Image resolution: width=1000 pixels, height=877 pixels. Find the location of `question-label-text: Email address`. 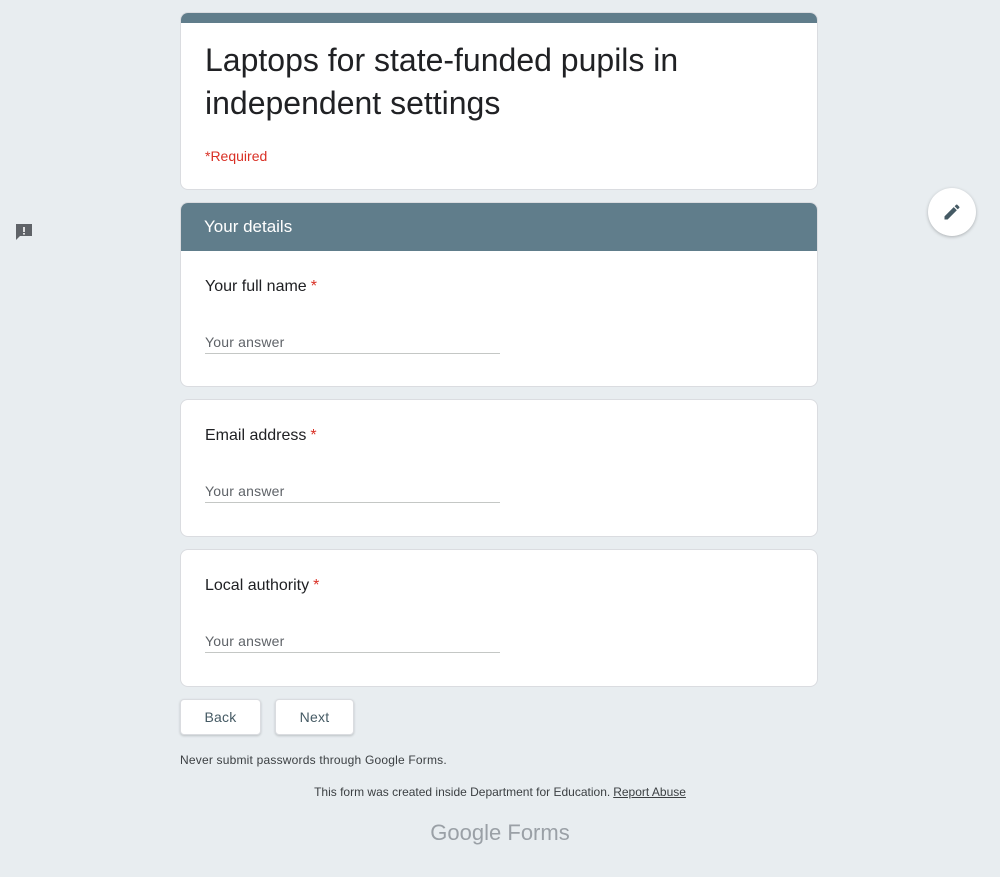

question-label-text: Email address is located at coordinates (256, 435).